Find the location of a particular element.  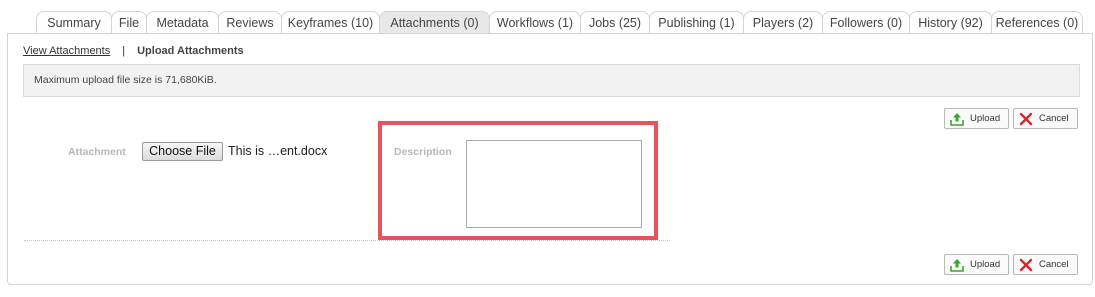

upload-button-top: Upload is located at coordinates (976, 118).